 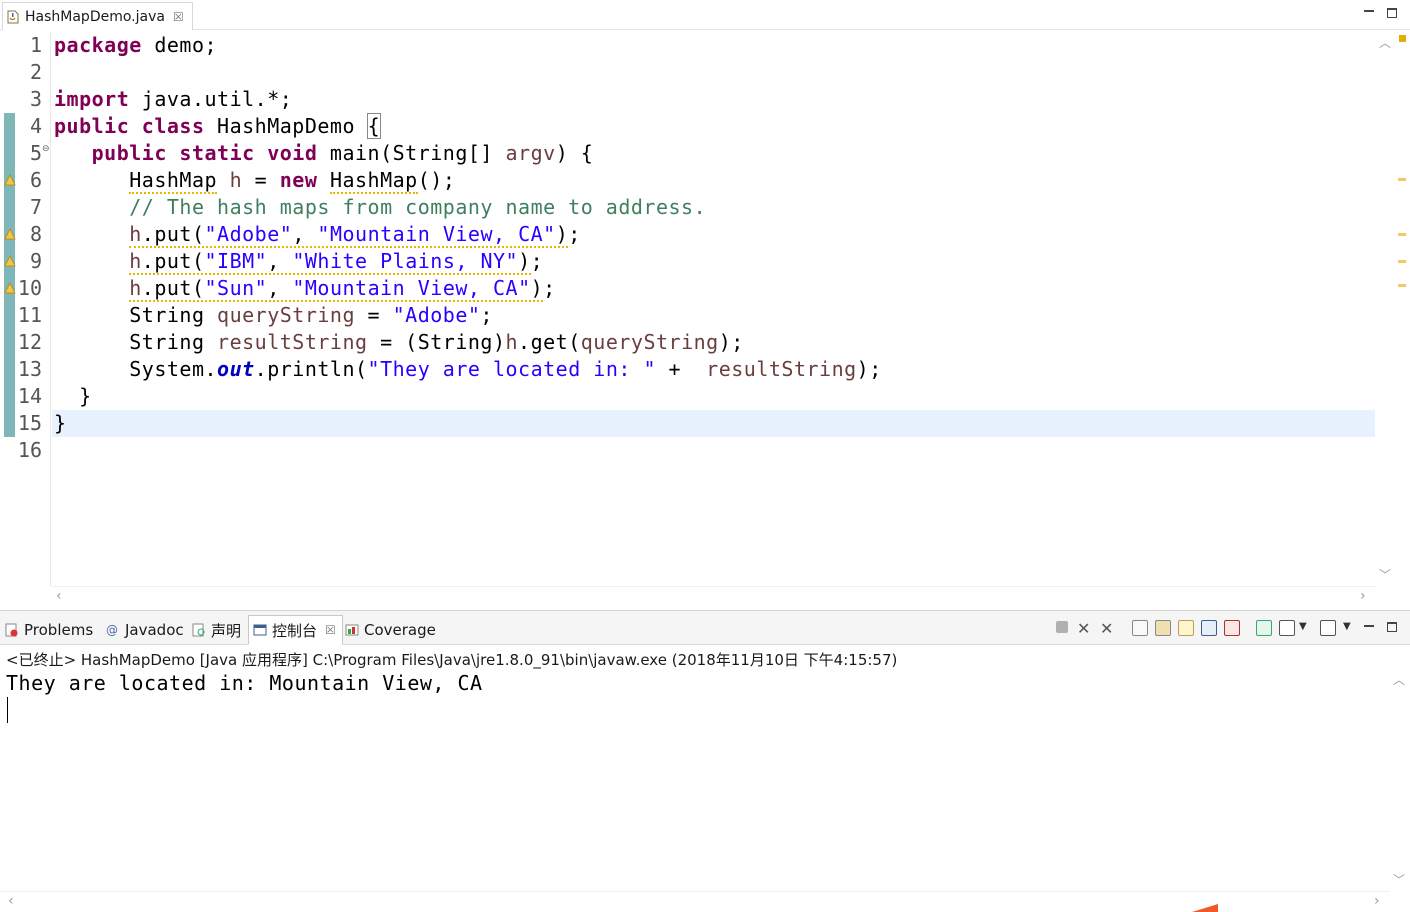 I want to click on code-line: public static void main(String[] argv) {, so click(x=323, y=153).